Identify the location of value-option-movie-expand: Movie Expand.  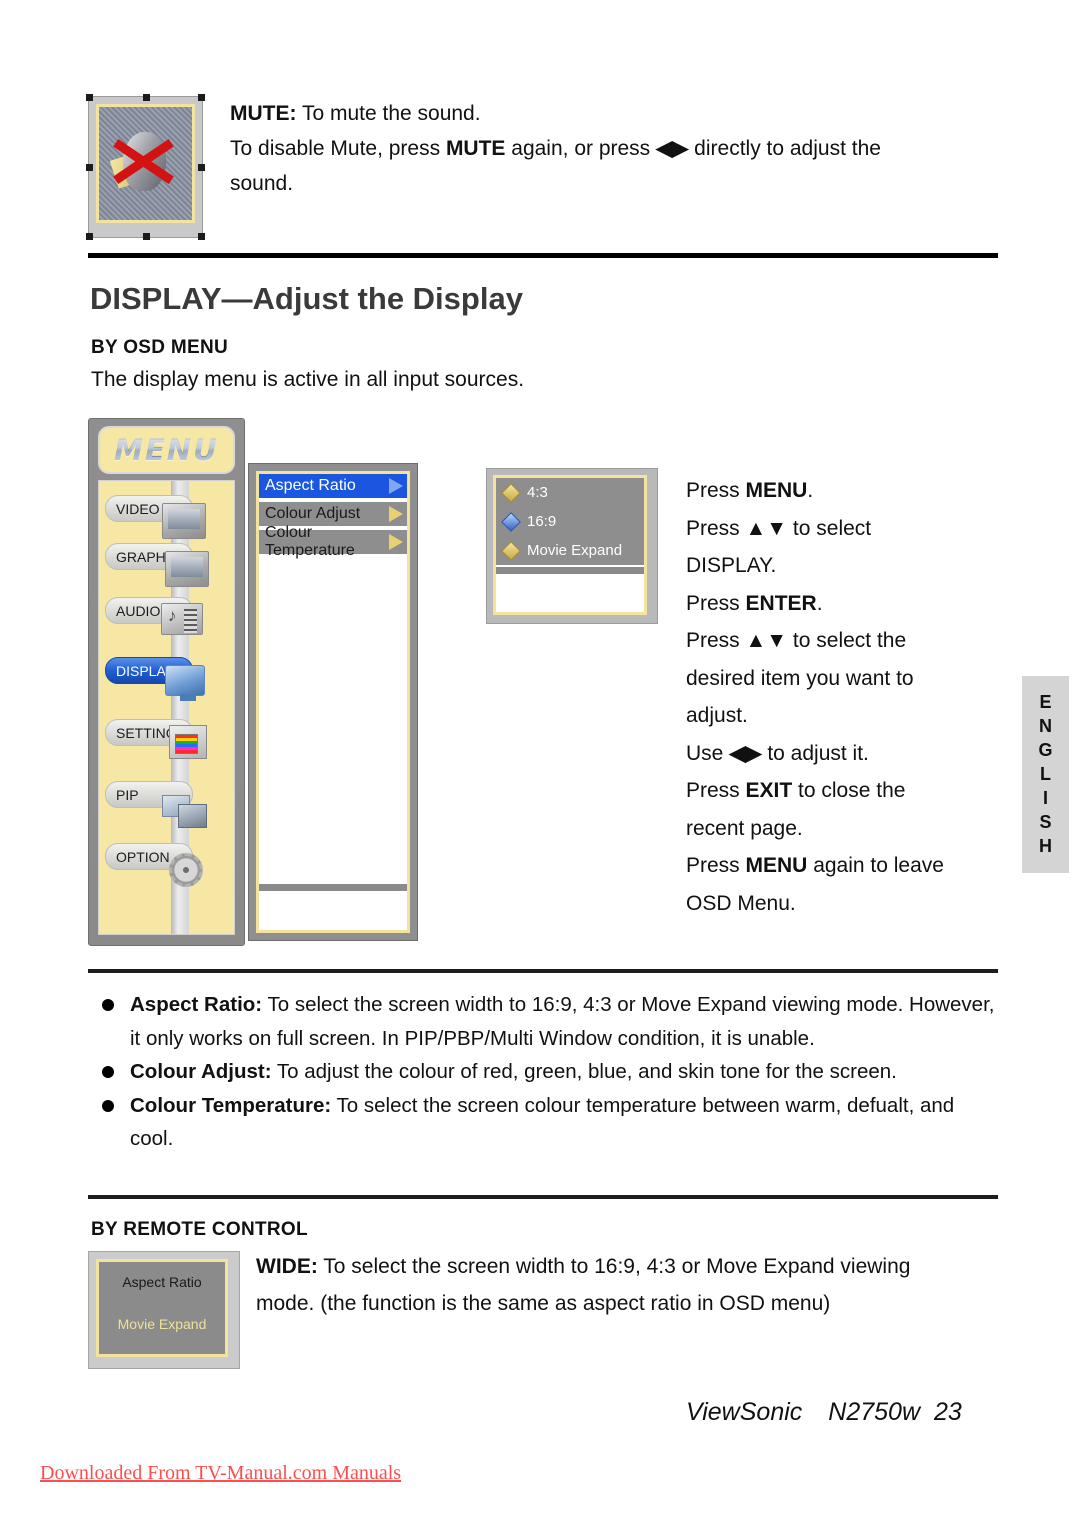
(570, 550).